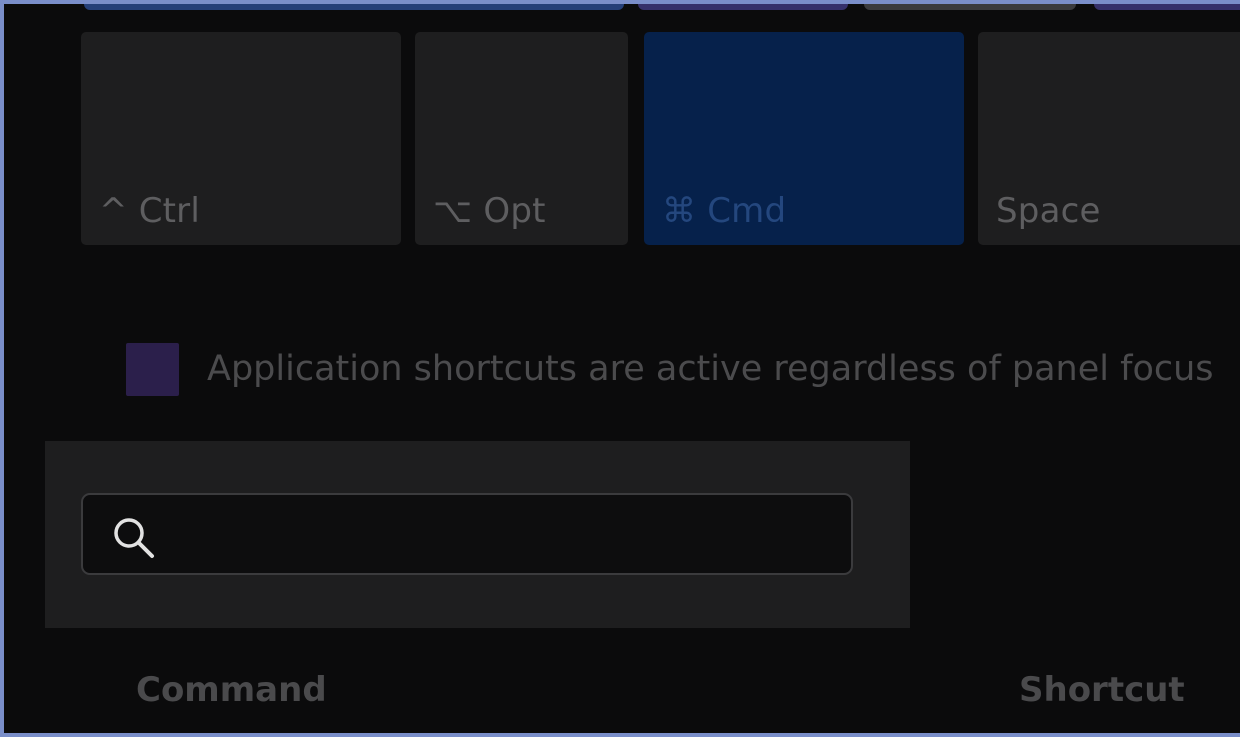  I want to click on search-box, so click(467, 534).